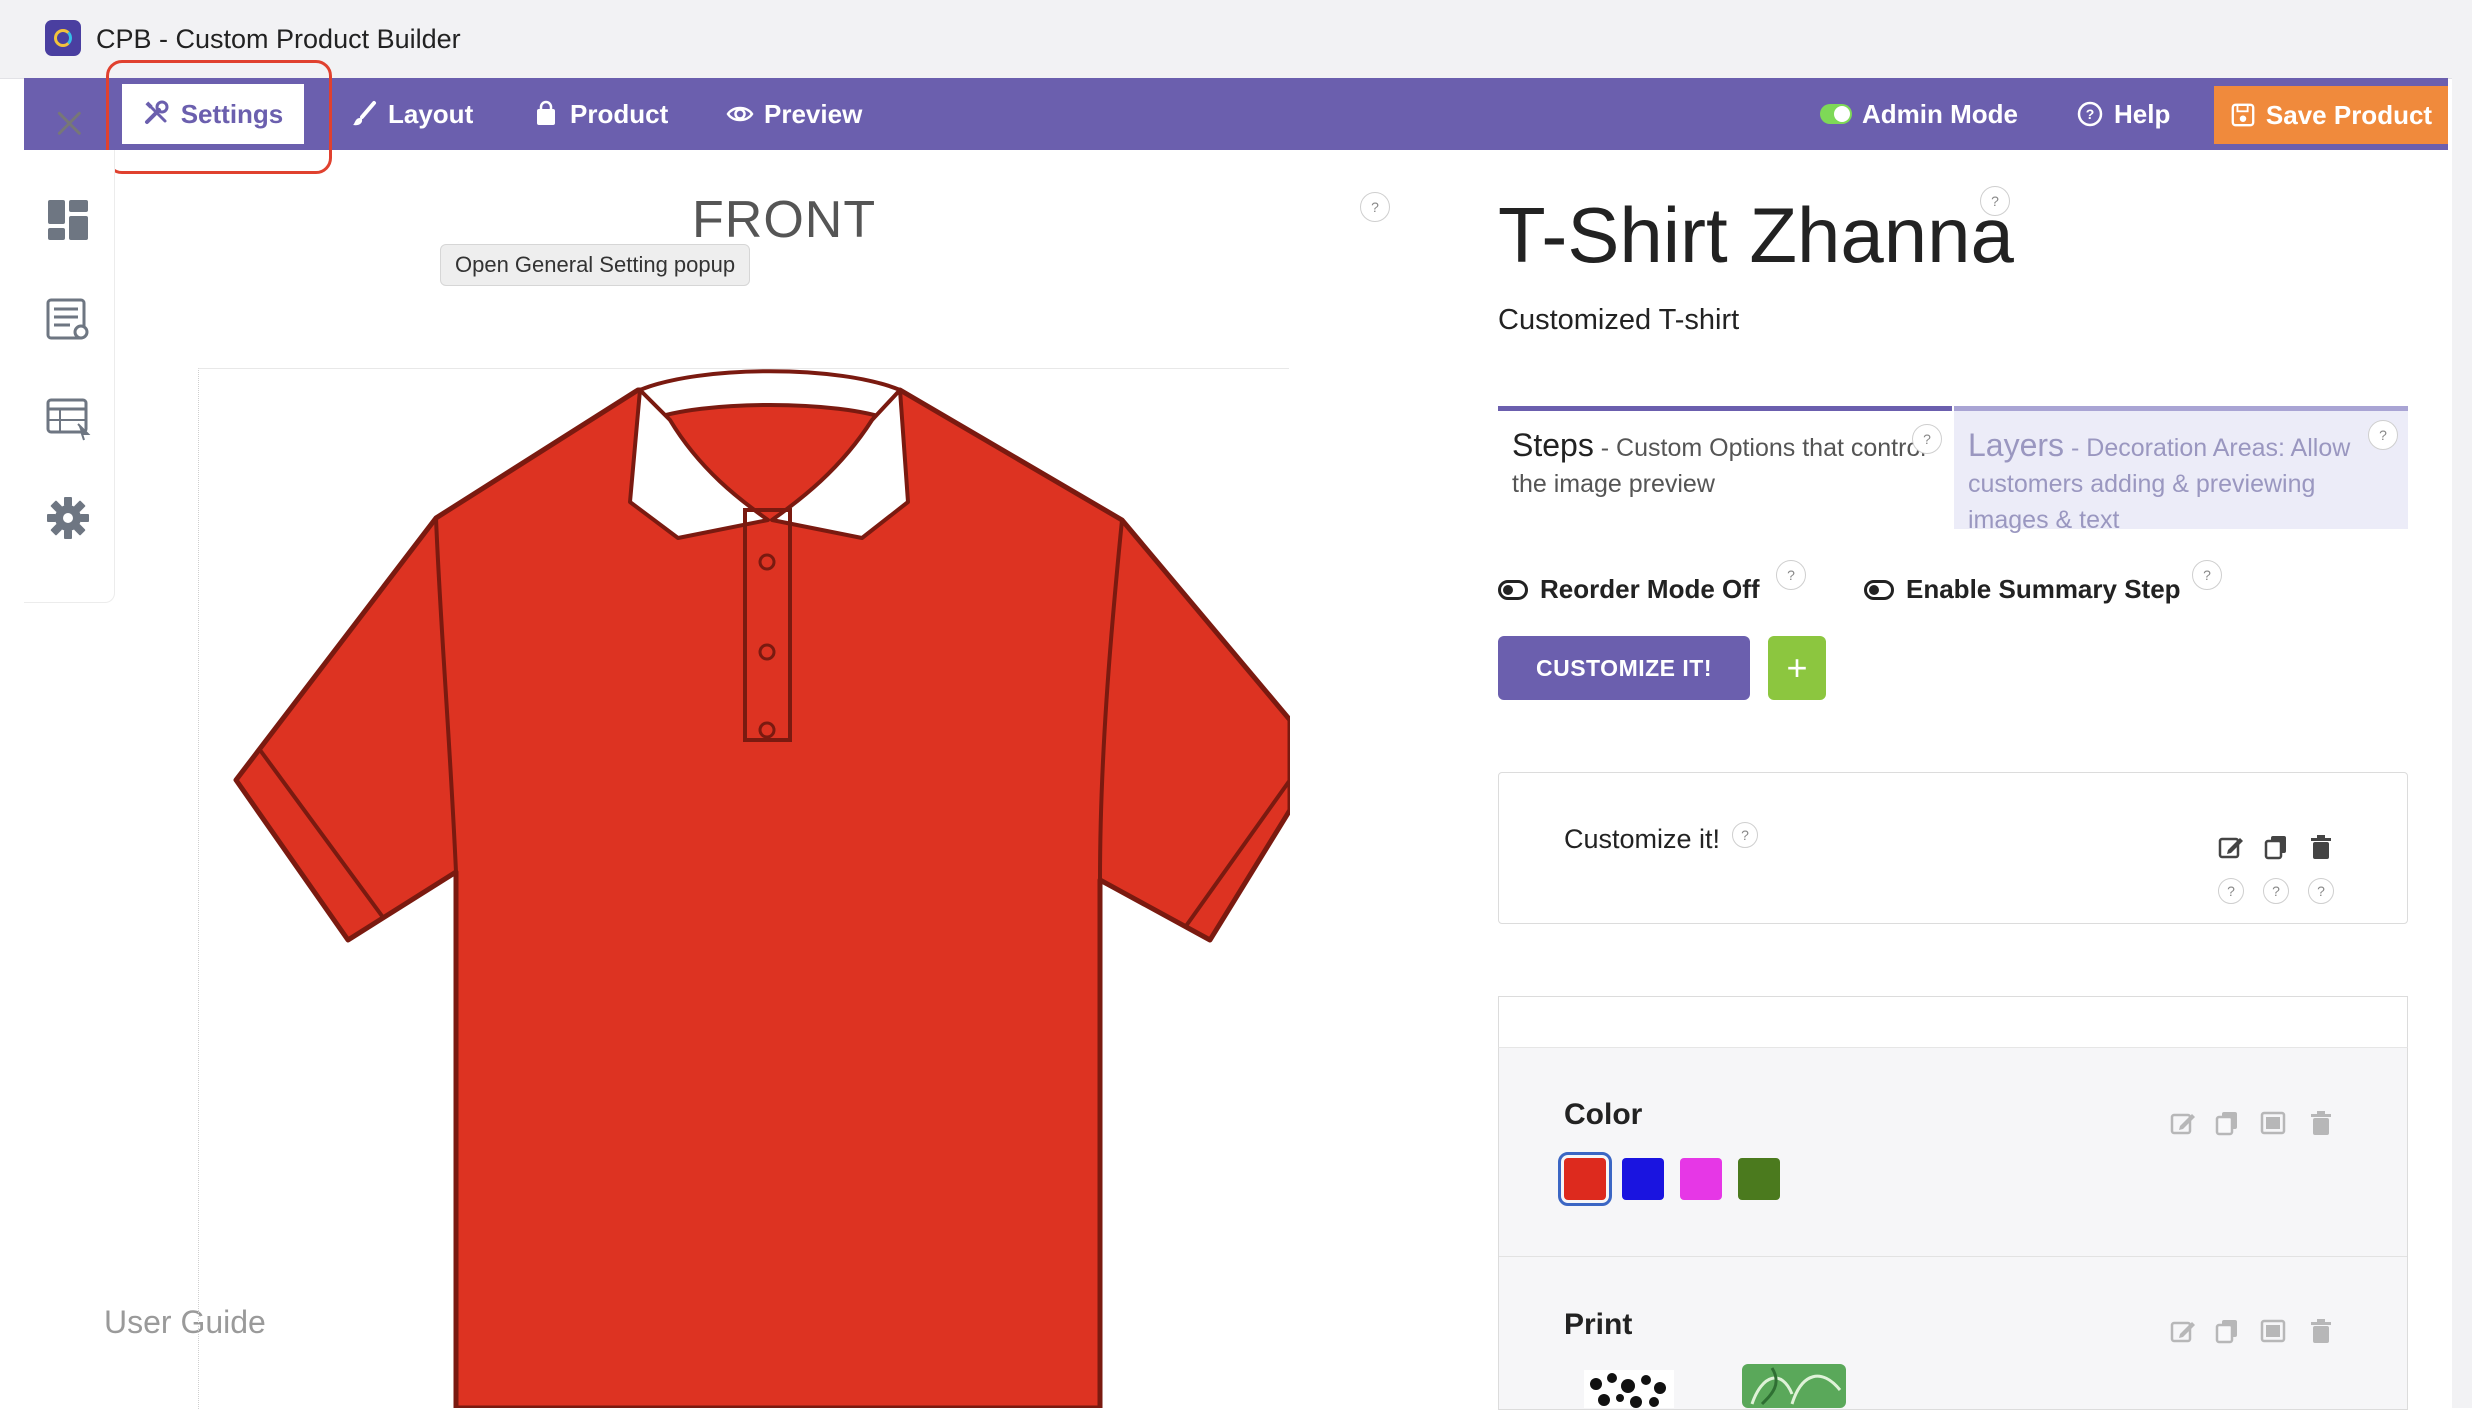  Describe the element at coordinates (595, 265) in the screenshot. I see `settings-tooltip: Open General Setting popup` at that location.